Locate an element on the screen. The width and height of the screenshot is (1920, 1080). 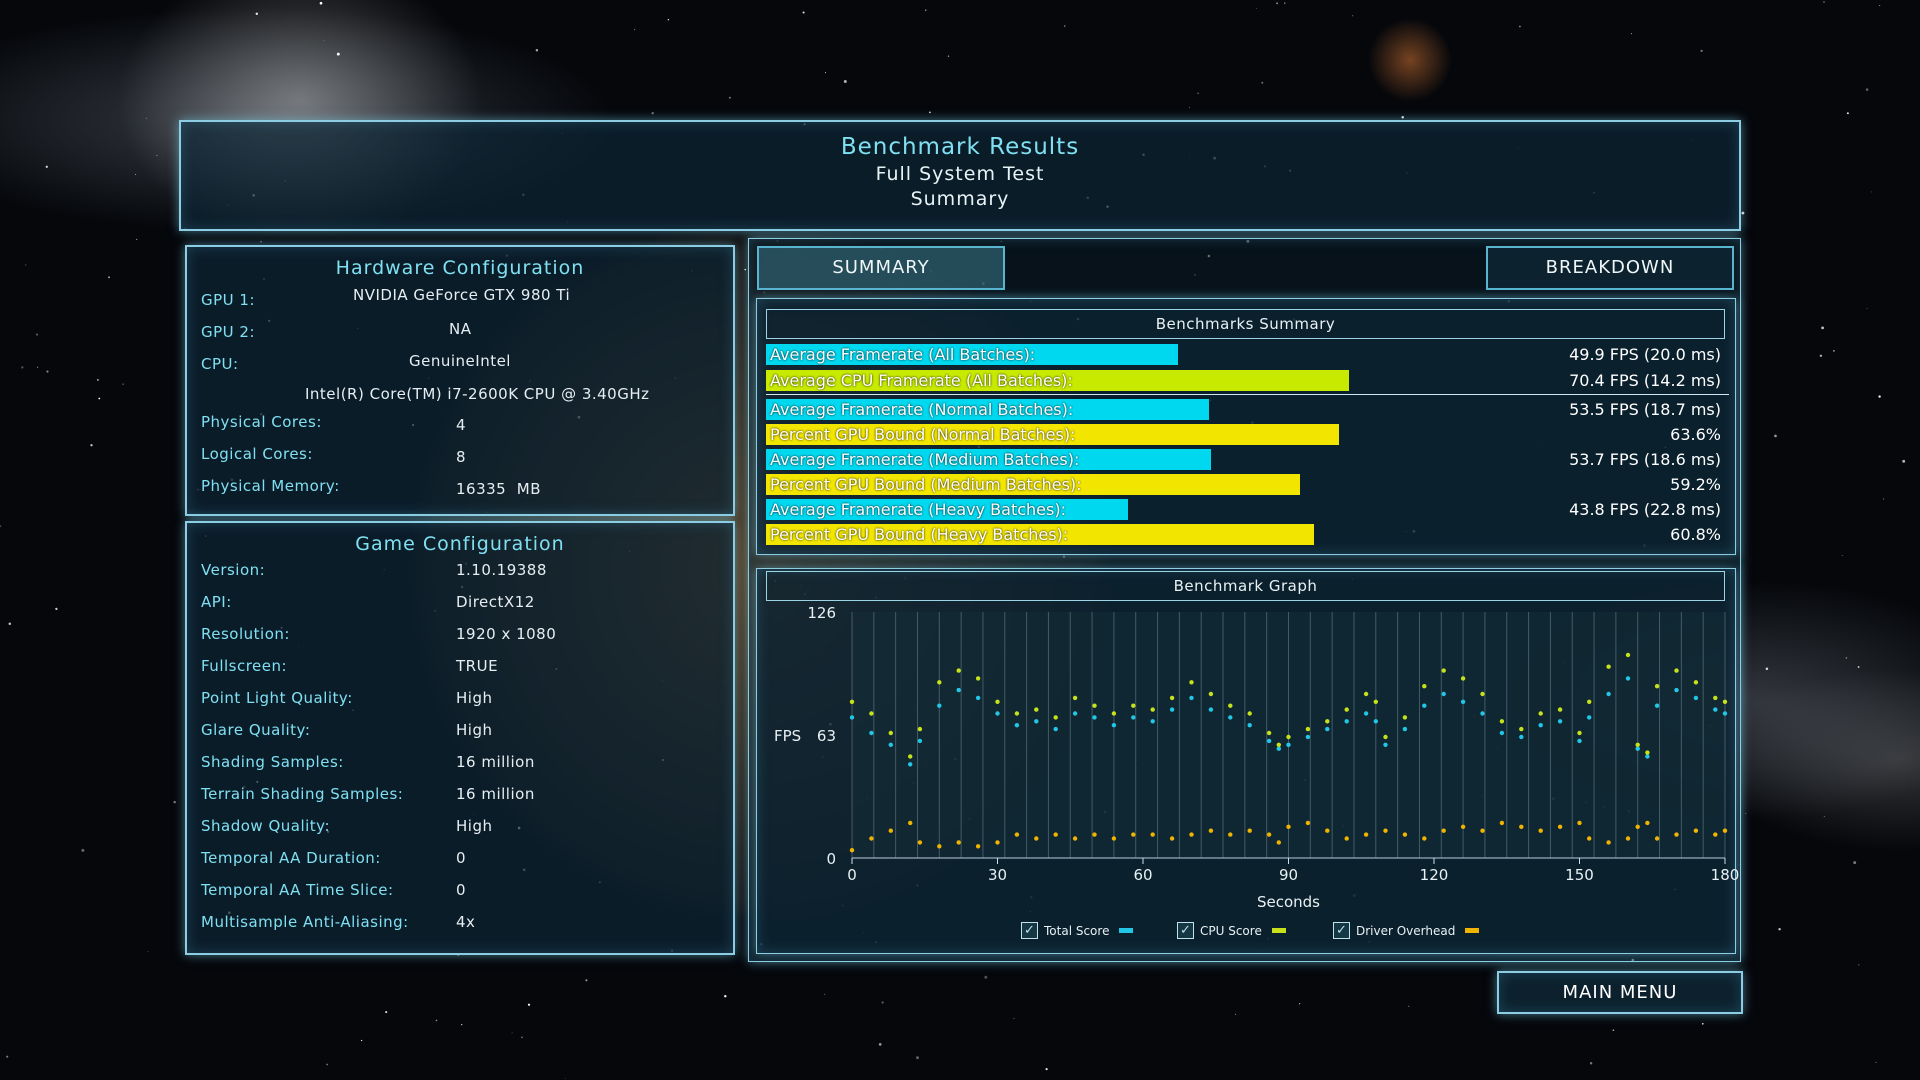
y-tick-label: 126 is located at coordinates (821, 613).